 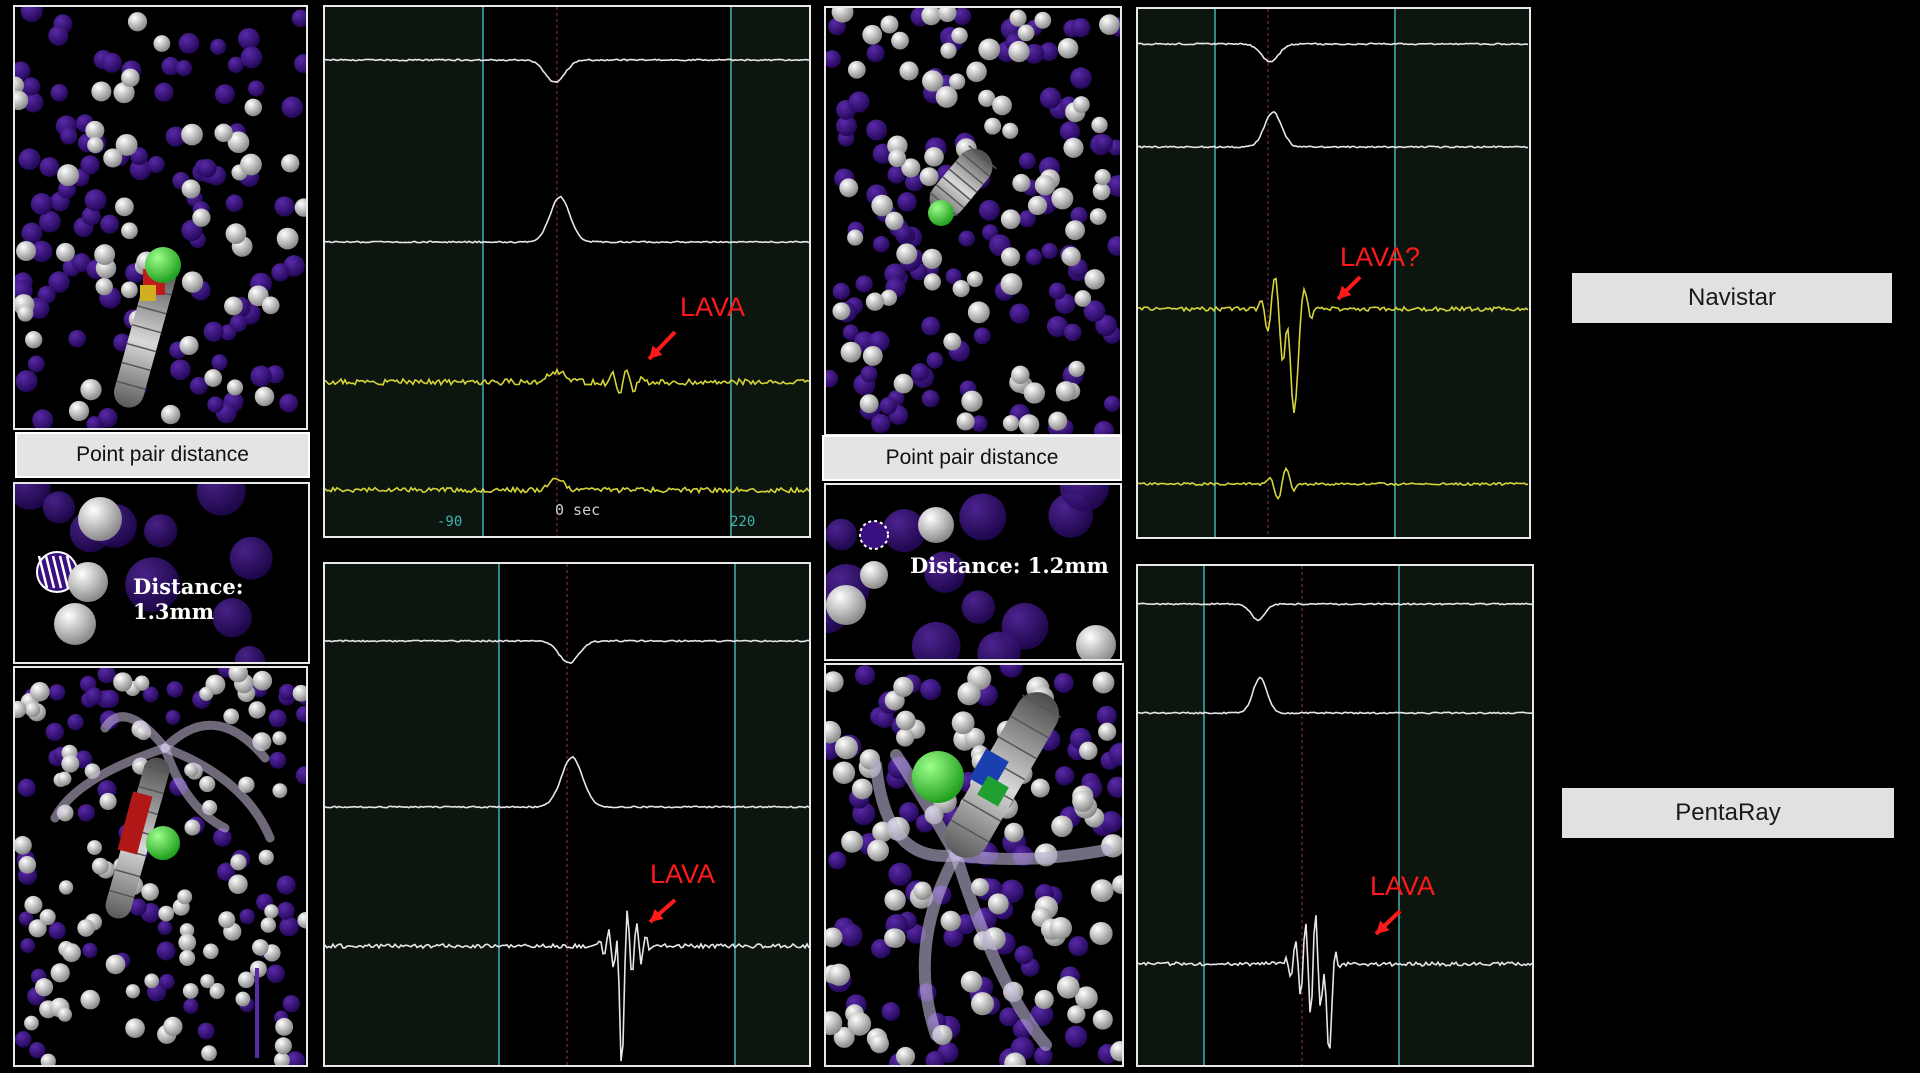 What do you see at coordinates (1380, 257) in the screenshot?
I see `lava-question-annotation: LAVA?` at bounding box center [1380, 257].